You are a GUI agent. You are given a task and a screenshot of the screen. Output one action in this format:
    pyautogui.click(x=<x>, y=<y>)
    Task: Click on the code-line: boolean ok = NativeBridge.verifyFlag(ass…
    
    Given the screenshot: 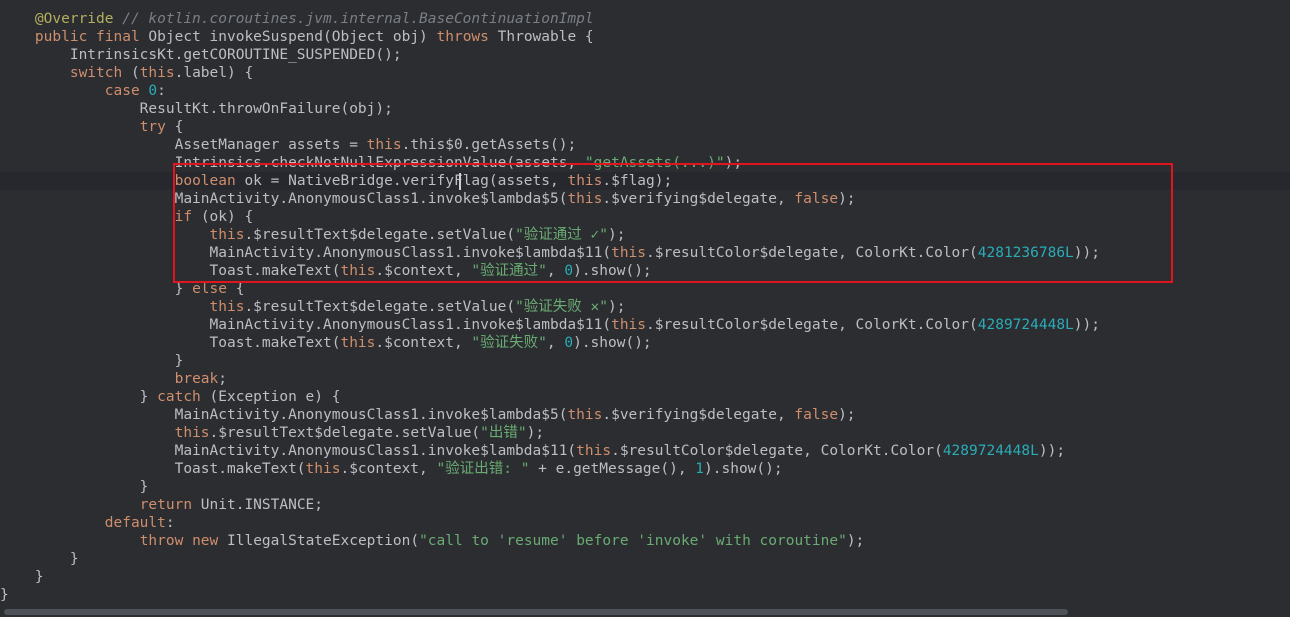 What is the action you would take?
    pyautogui.click(x=645, y=181)
    